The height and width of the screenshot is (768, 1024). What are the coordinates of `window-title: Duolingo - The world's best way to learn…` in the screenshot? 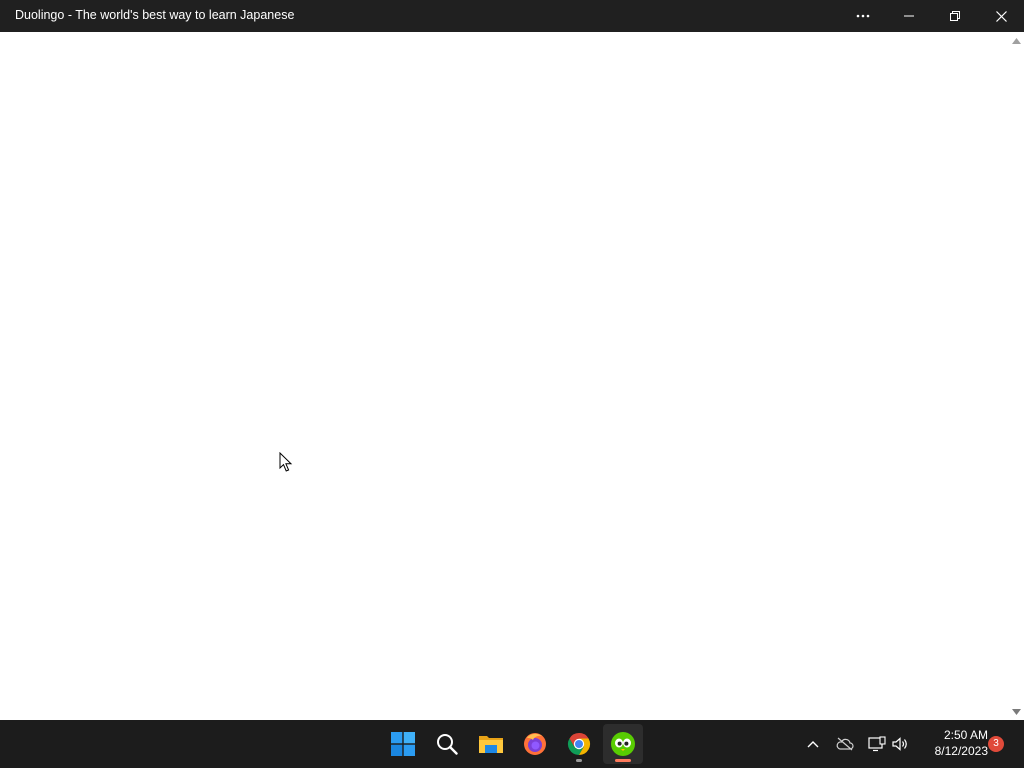 It's located at (155, 15).